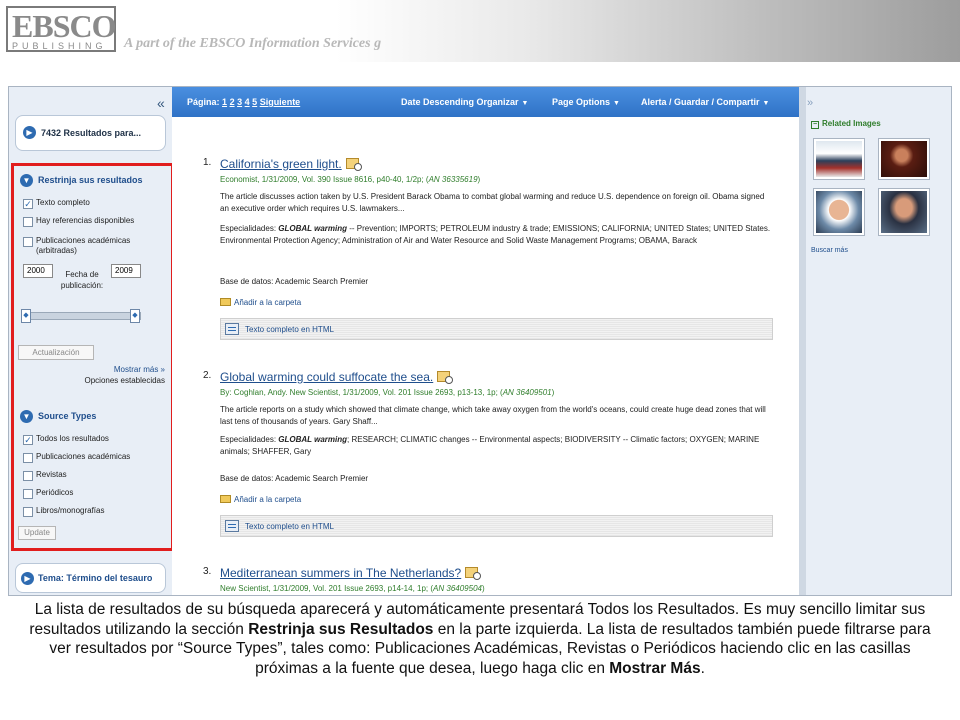  I want to click on folder-icon, so click(225, 302).